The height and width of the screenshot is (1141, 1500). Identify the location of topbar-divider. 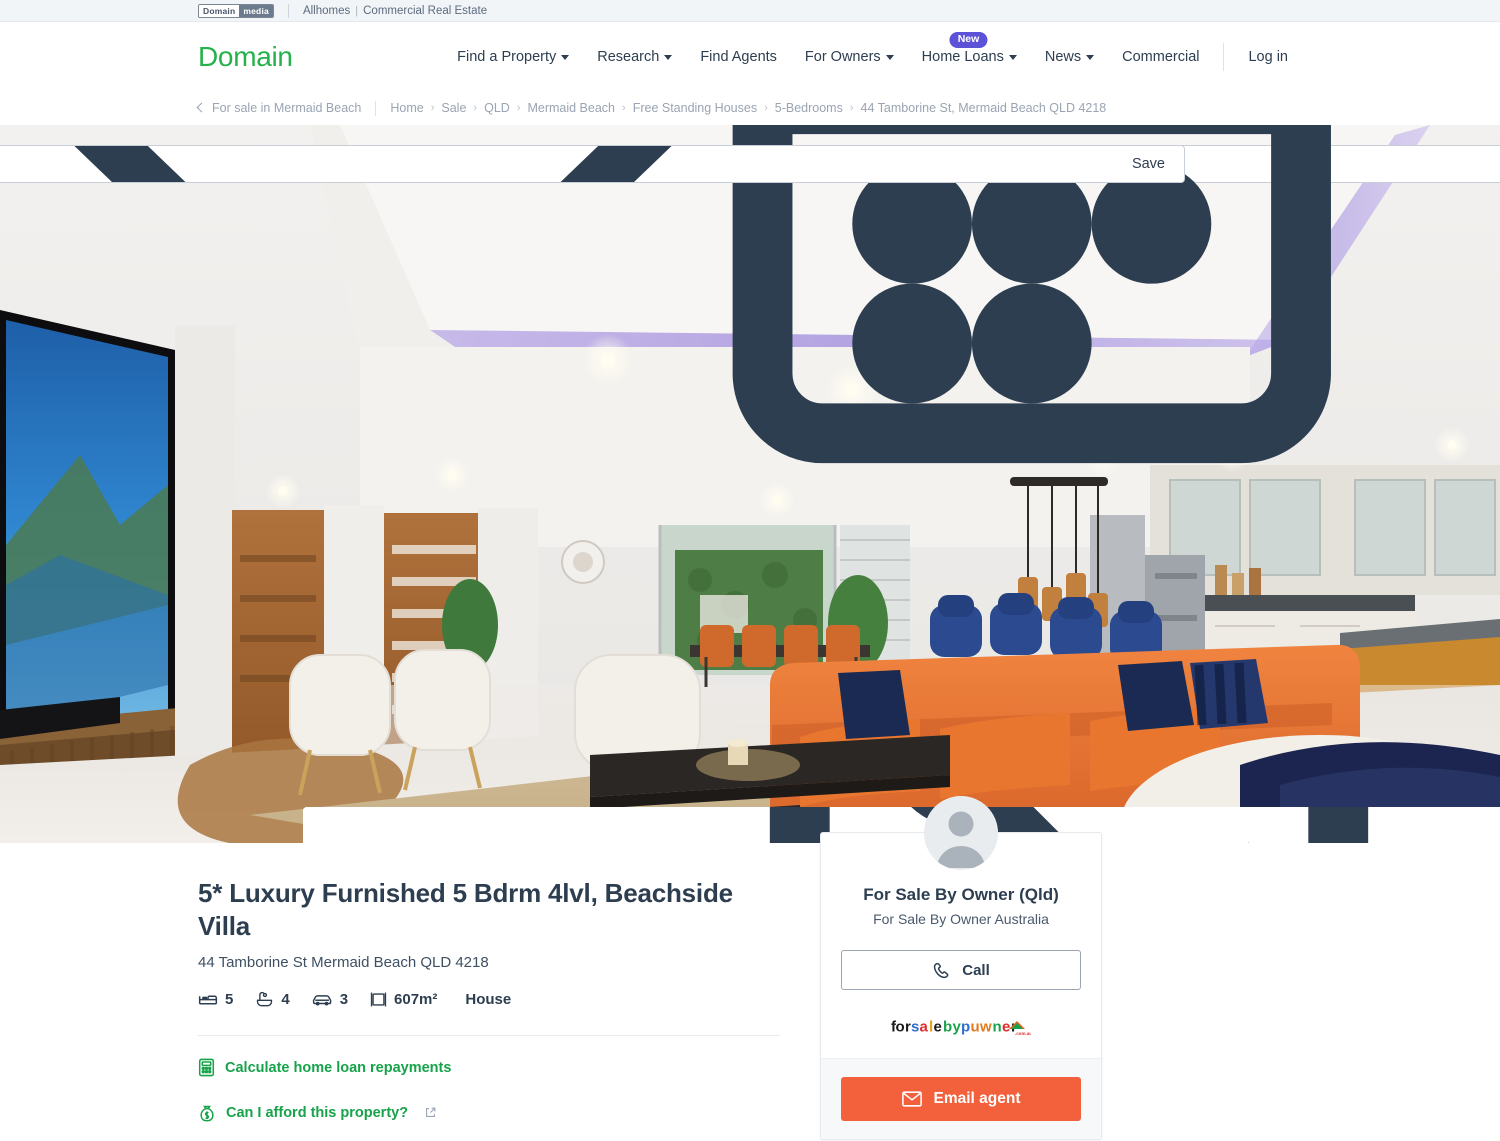
(288, 10).